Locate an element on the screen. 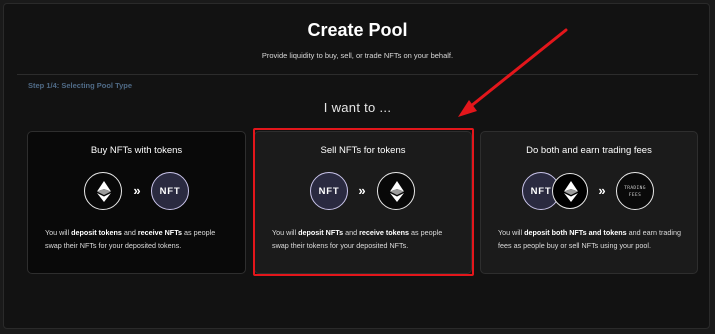 The height and width of the screenshot is (334, 715). step-indicator: Step 1/4: Selecting Pool Type is located at coordinates (80, 85).